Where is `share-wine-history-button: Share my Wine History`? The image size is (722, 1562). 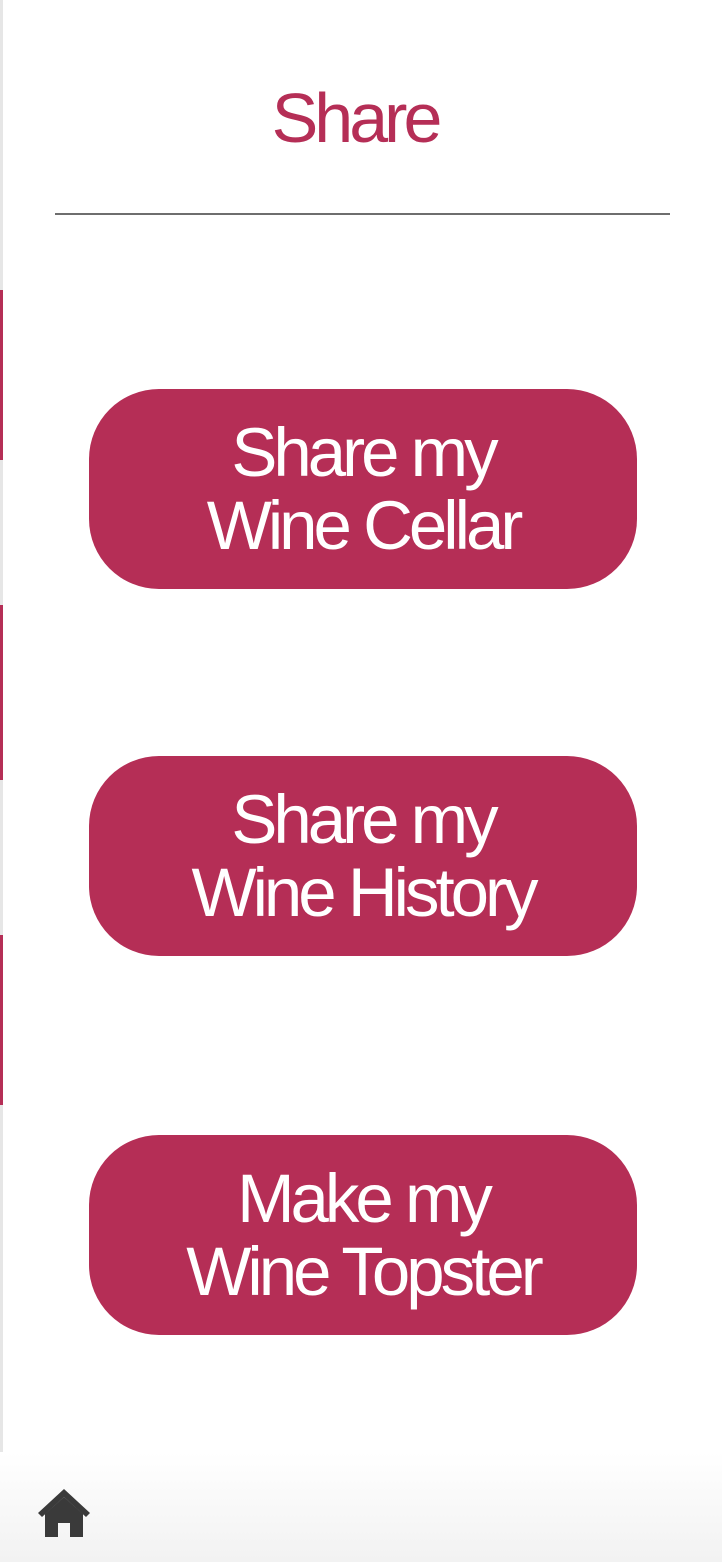 share-wine-history-button: Share my Wine History is located at coordinates (363, 856).